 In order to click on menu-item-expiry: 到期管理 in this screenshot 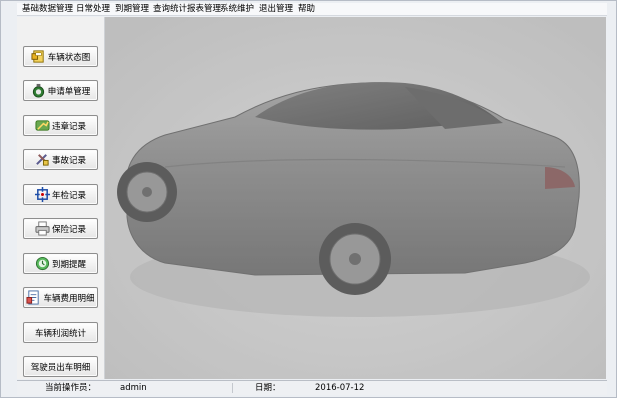, I will do `click(132, 9)`.